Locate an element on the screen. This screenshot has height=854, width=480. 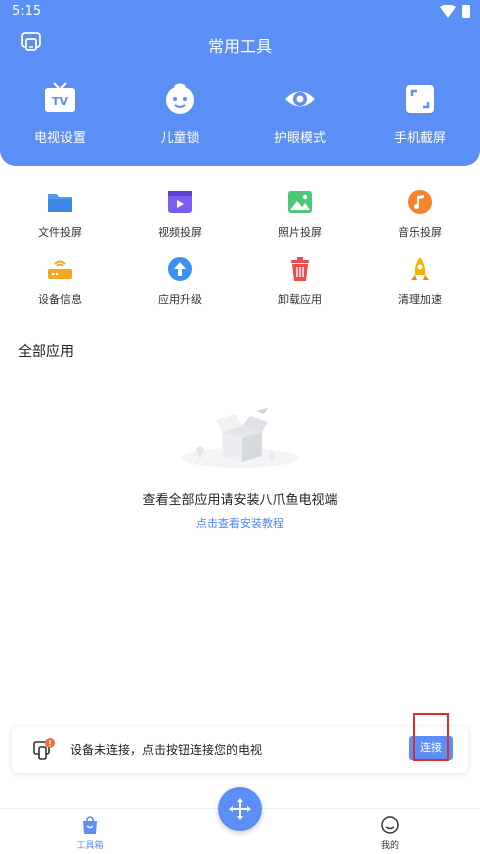
tool-uninstall-app: 卸载应用 is located at coordinates (300, 288).